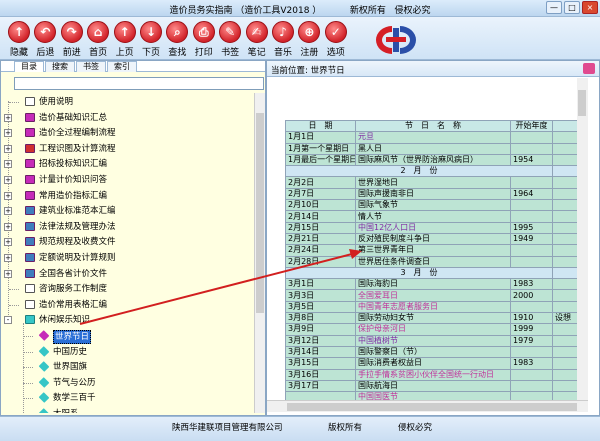 The height and width of the screenshot is (441, 600). Describe the element at coordinates (126, 367) in the screenshot. I see `tree-item: 世界国旗` at that location.